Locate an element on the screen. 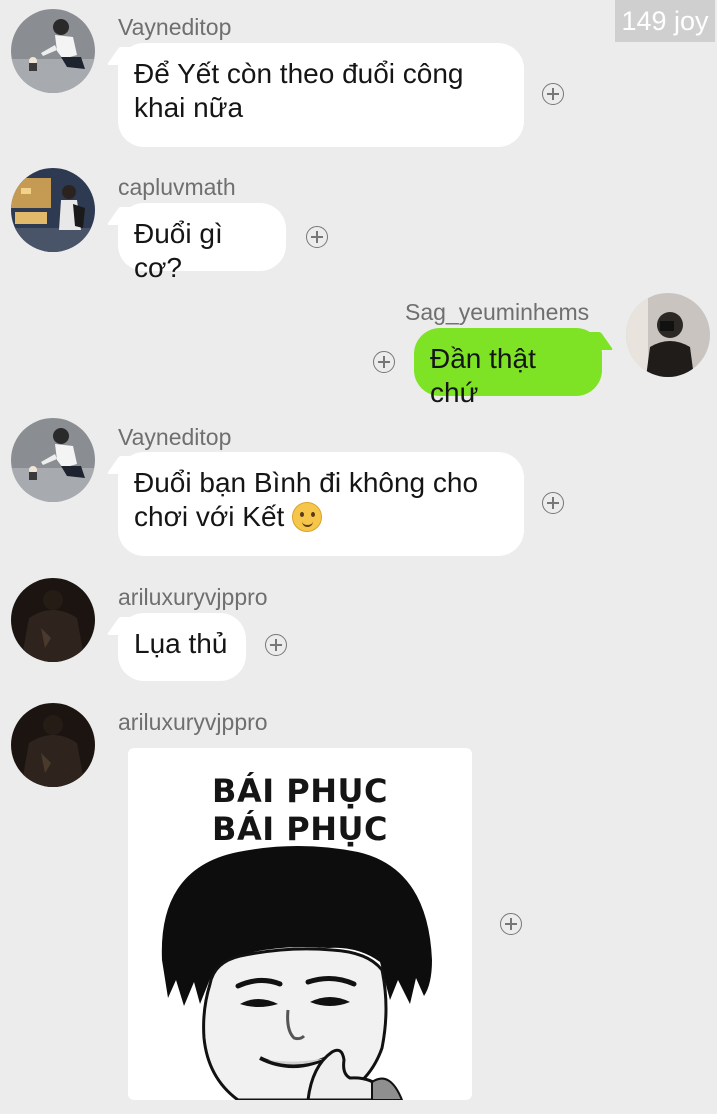 Image resolution: width=717 pixels, height=1114 pixels. message-bubble: Để Yết còn theo đuổi công khai nữa is located at coordinates (321, 95).